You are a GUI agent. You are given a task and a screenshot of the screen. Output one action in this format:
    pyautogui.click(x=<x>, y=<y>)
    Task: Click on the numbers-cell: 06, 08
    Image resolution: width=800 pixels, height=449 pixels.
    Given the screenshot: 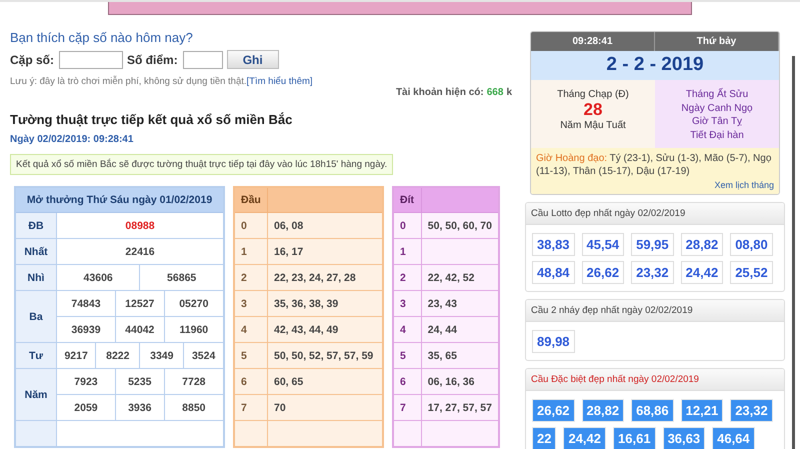 What is the action you would take?
    pyautogui.click(x=325, y=225)
    